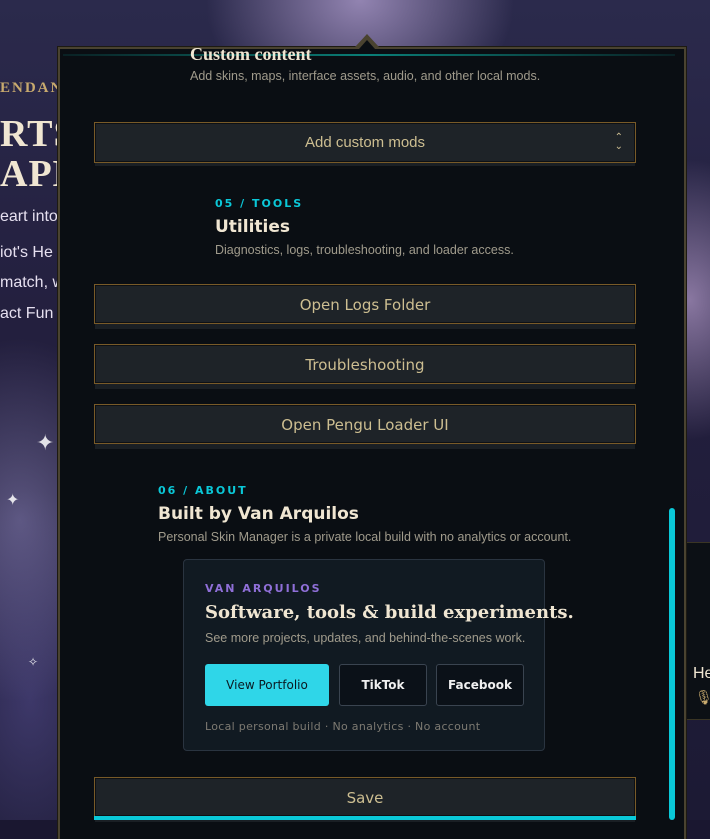 The image size is (710, 839). I want to click on view-portfolio-button: View Portfolio, so click(267, 685).